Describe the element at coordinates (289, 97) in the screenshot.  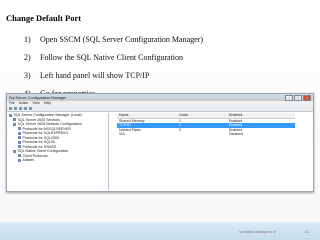
I see `minimize-button: –` at that location.